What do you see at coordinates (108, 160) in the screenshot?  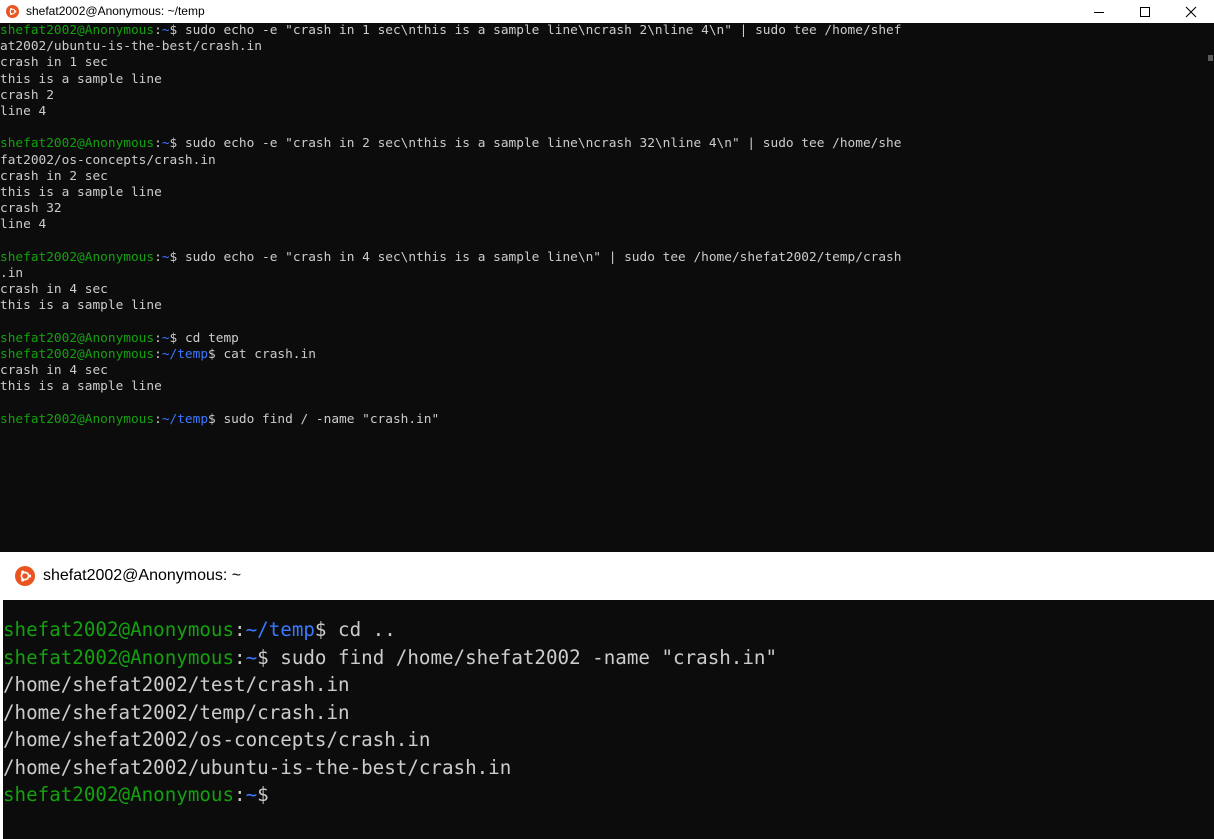 I see `output-text: fat2002/os-concepts/crash.in` at bounding box center [108, 160].